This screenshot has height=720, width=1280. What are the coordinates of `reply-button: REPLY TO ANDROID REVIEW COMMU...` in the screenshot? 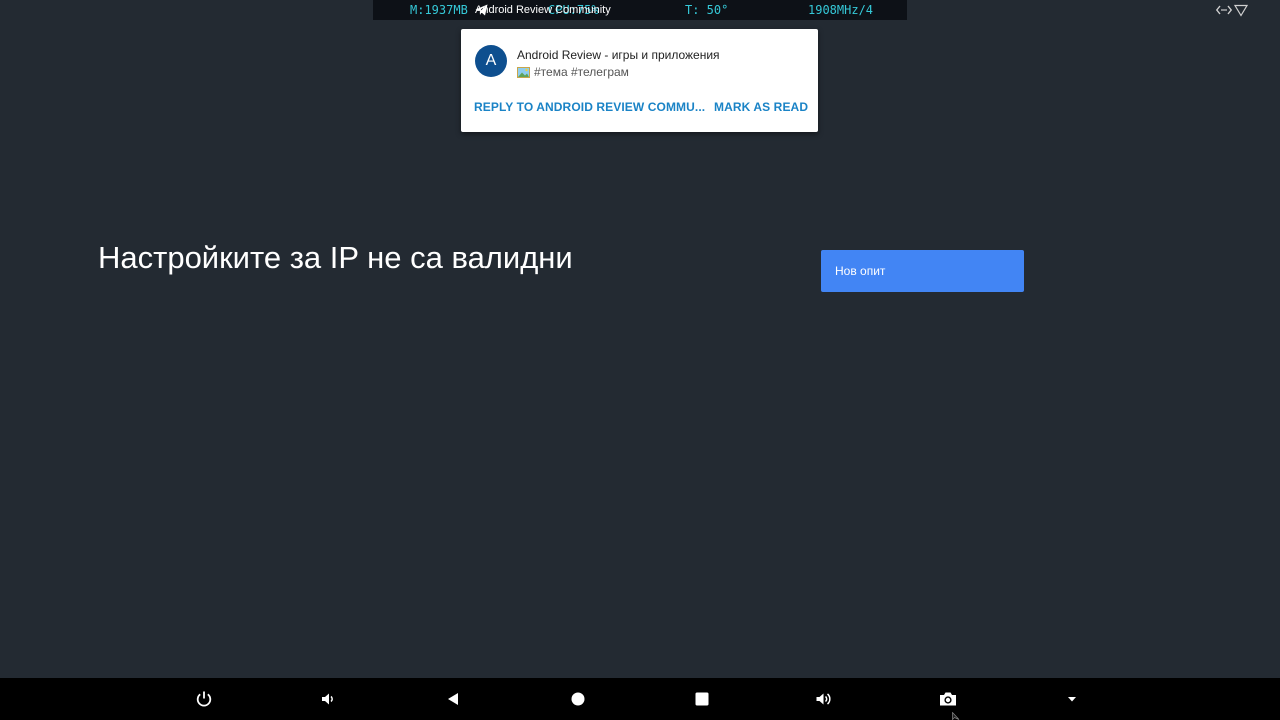 It's located at (589, 107).